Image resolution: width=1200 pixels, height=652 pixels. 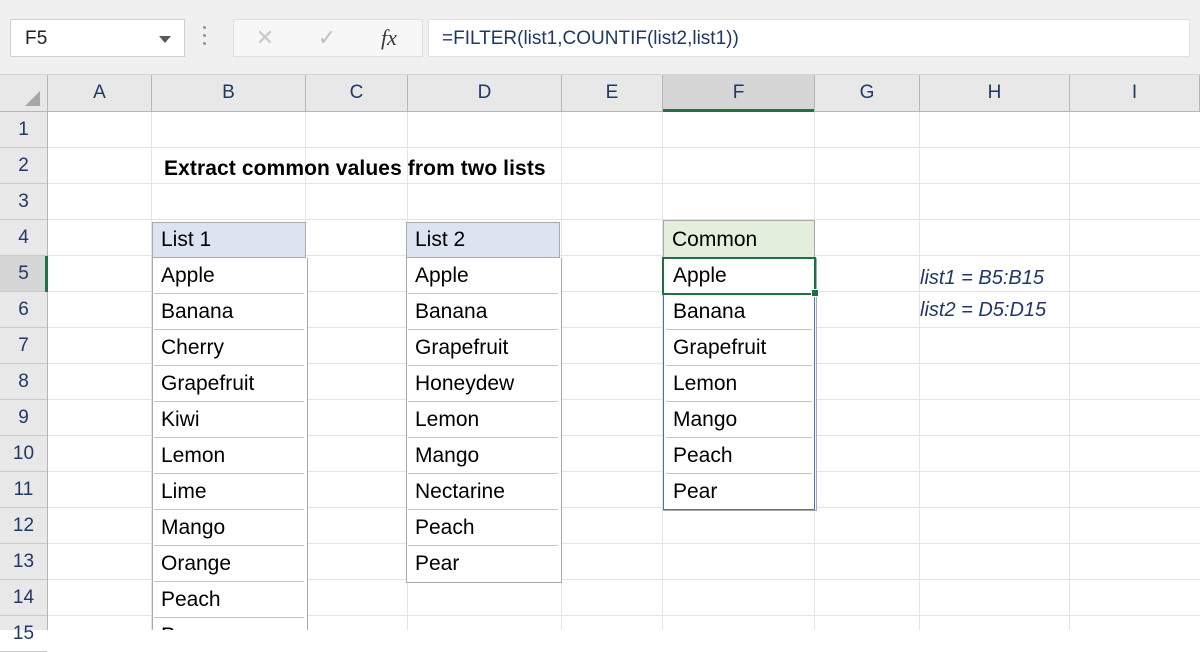 I want to click on column-header-label: E, so click(x=612, y=92).